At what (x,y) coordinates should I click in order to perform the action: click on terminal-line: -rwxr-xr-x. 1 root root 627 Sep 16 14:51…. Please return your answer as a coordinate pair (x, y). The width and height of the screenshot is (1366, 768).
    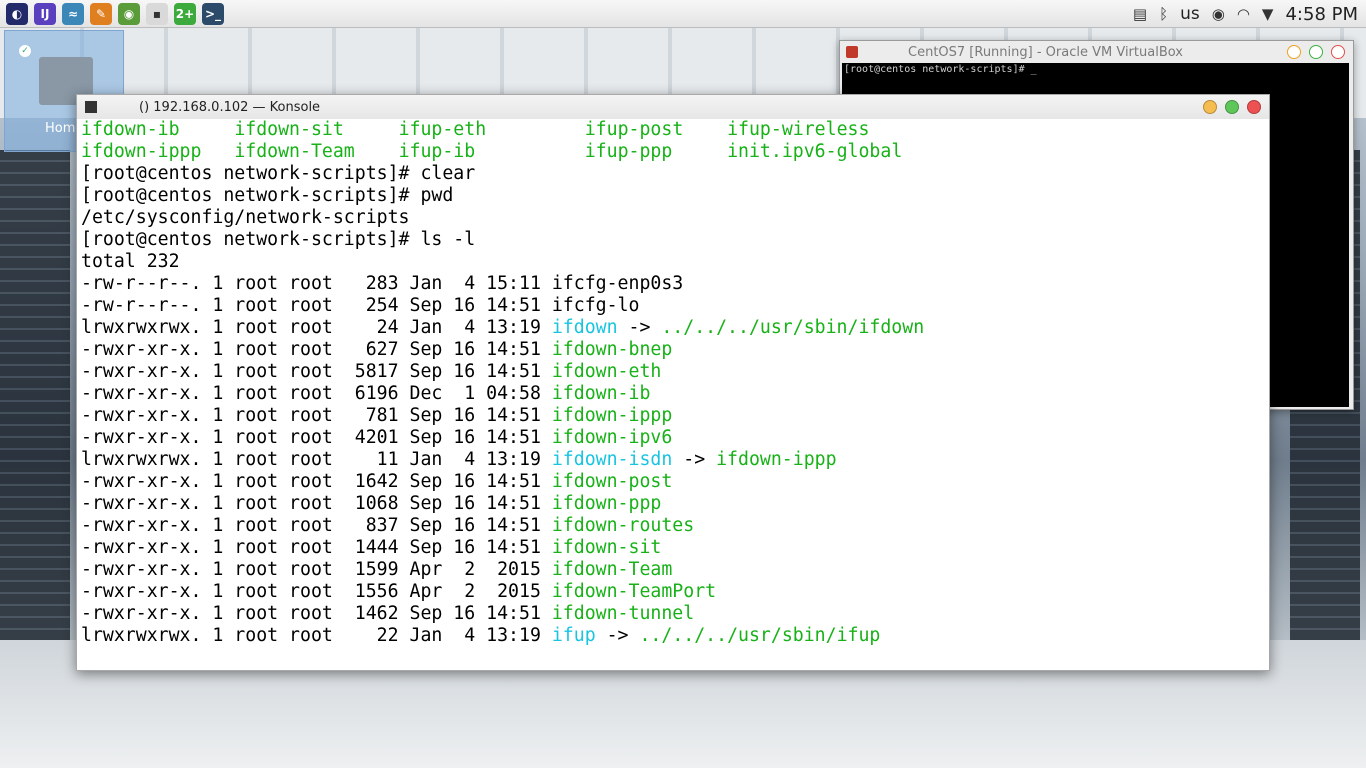
    Looking at the image, I should click on (673, 350).